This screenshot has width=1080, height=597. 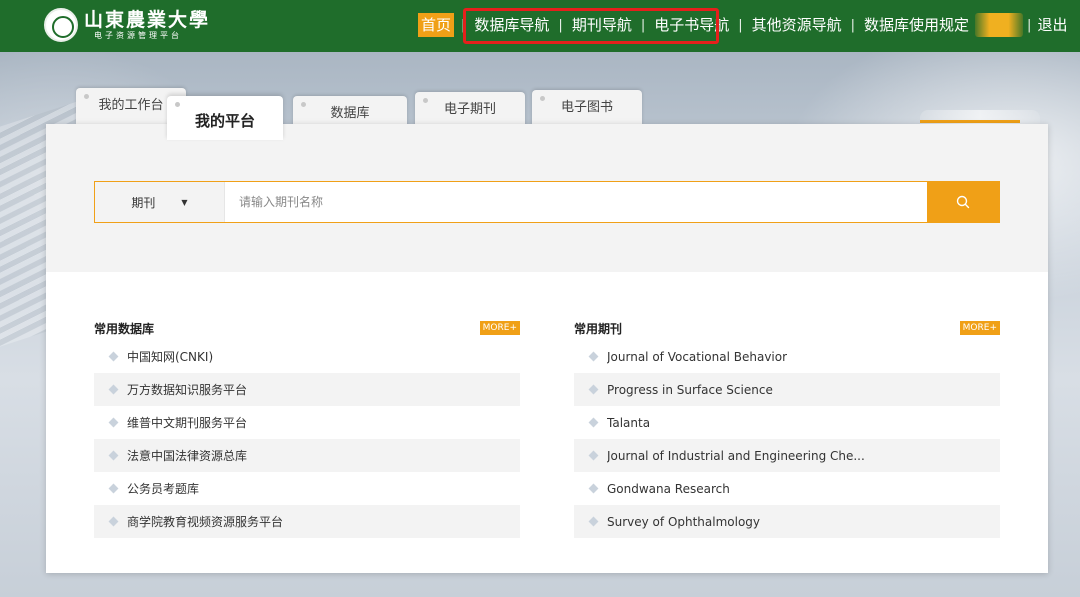 I want to click on list-item: 万方数据知识服务平台, so click(x=307, y=389).